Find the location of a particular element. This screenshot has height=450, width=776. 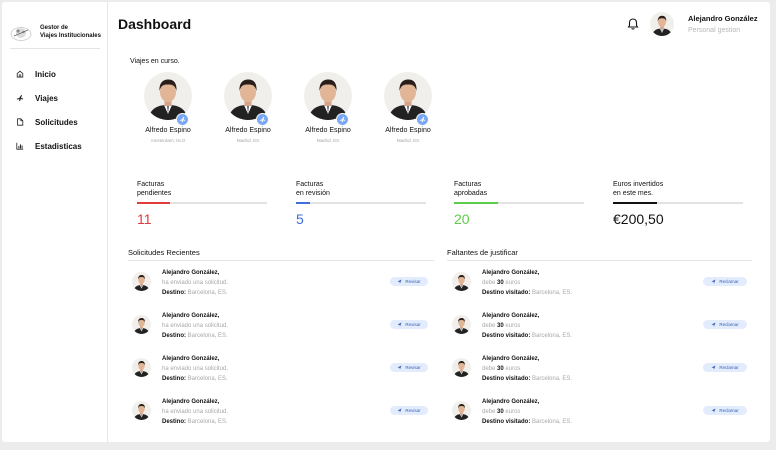

sidebar-item-label: Solicitudes is located at coordinates (56, 122).